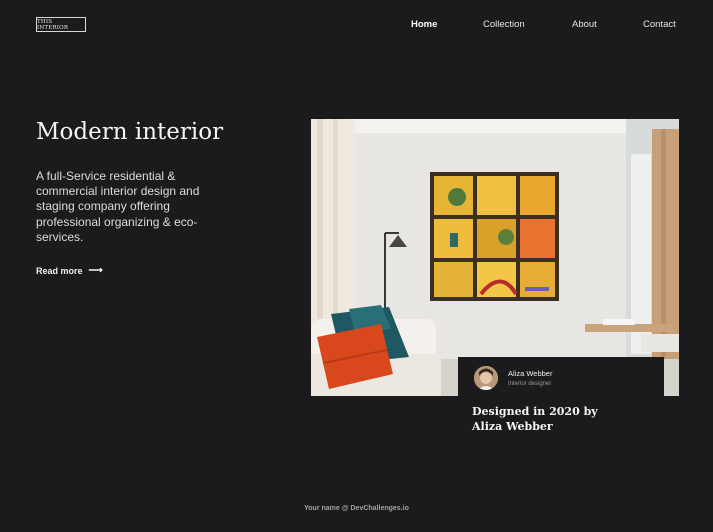 The image size is (713, 532). I want to click on read-more-link: Read more ⟶, so click(69, 270).